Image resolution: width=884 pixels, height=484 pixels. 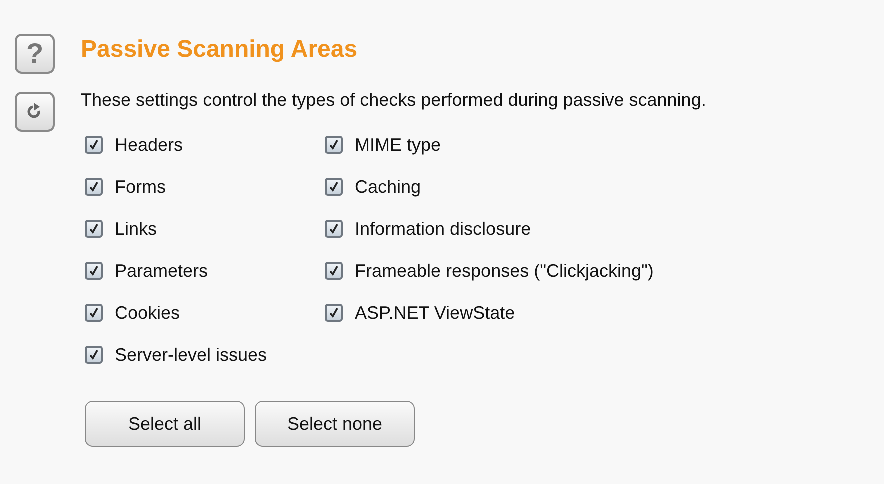 What do you see at coordinates (435, 313) in the screenshot?
I see `checkbox-label: ASP.NET ViewState` at bounding box center [435, 313].